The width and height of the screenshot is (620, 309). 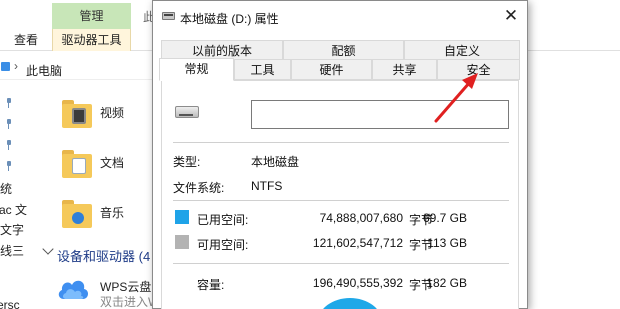 I want to click on section-title-devices: 设备和驱动器 (4, so click(x=103, y=255).